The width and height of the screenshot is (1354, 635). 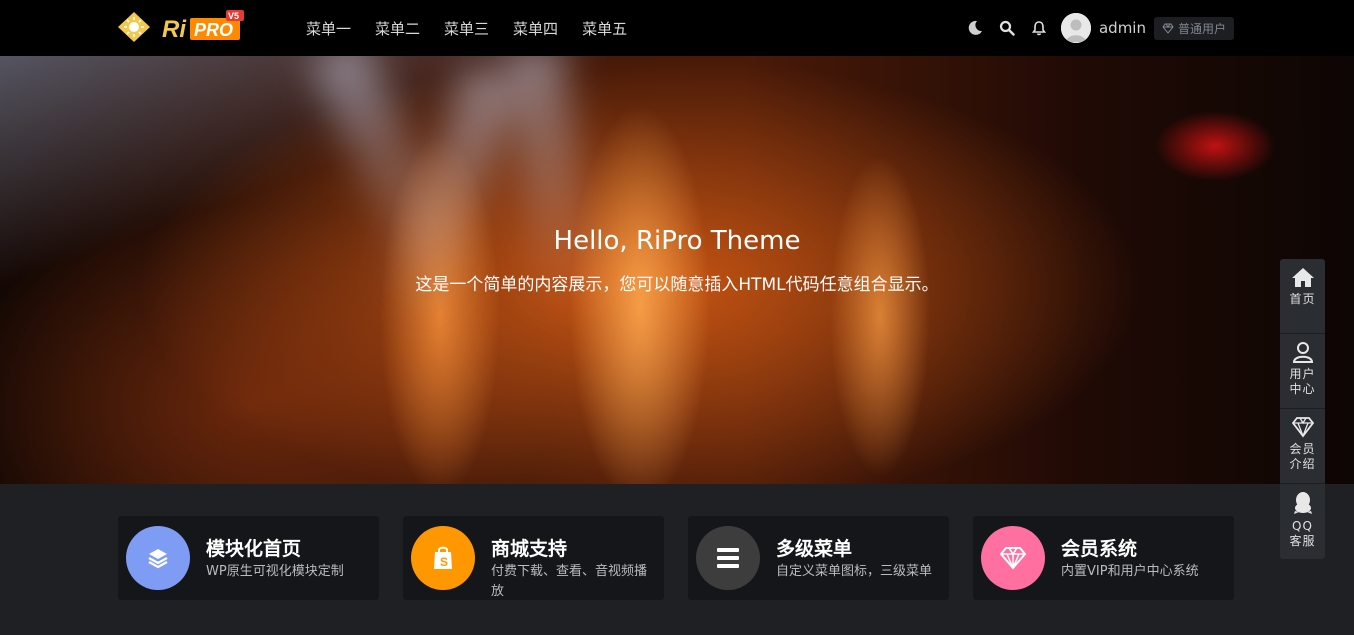 I want to click on nav-item-1: 菜单一, so click(x=328, y=28).